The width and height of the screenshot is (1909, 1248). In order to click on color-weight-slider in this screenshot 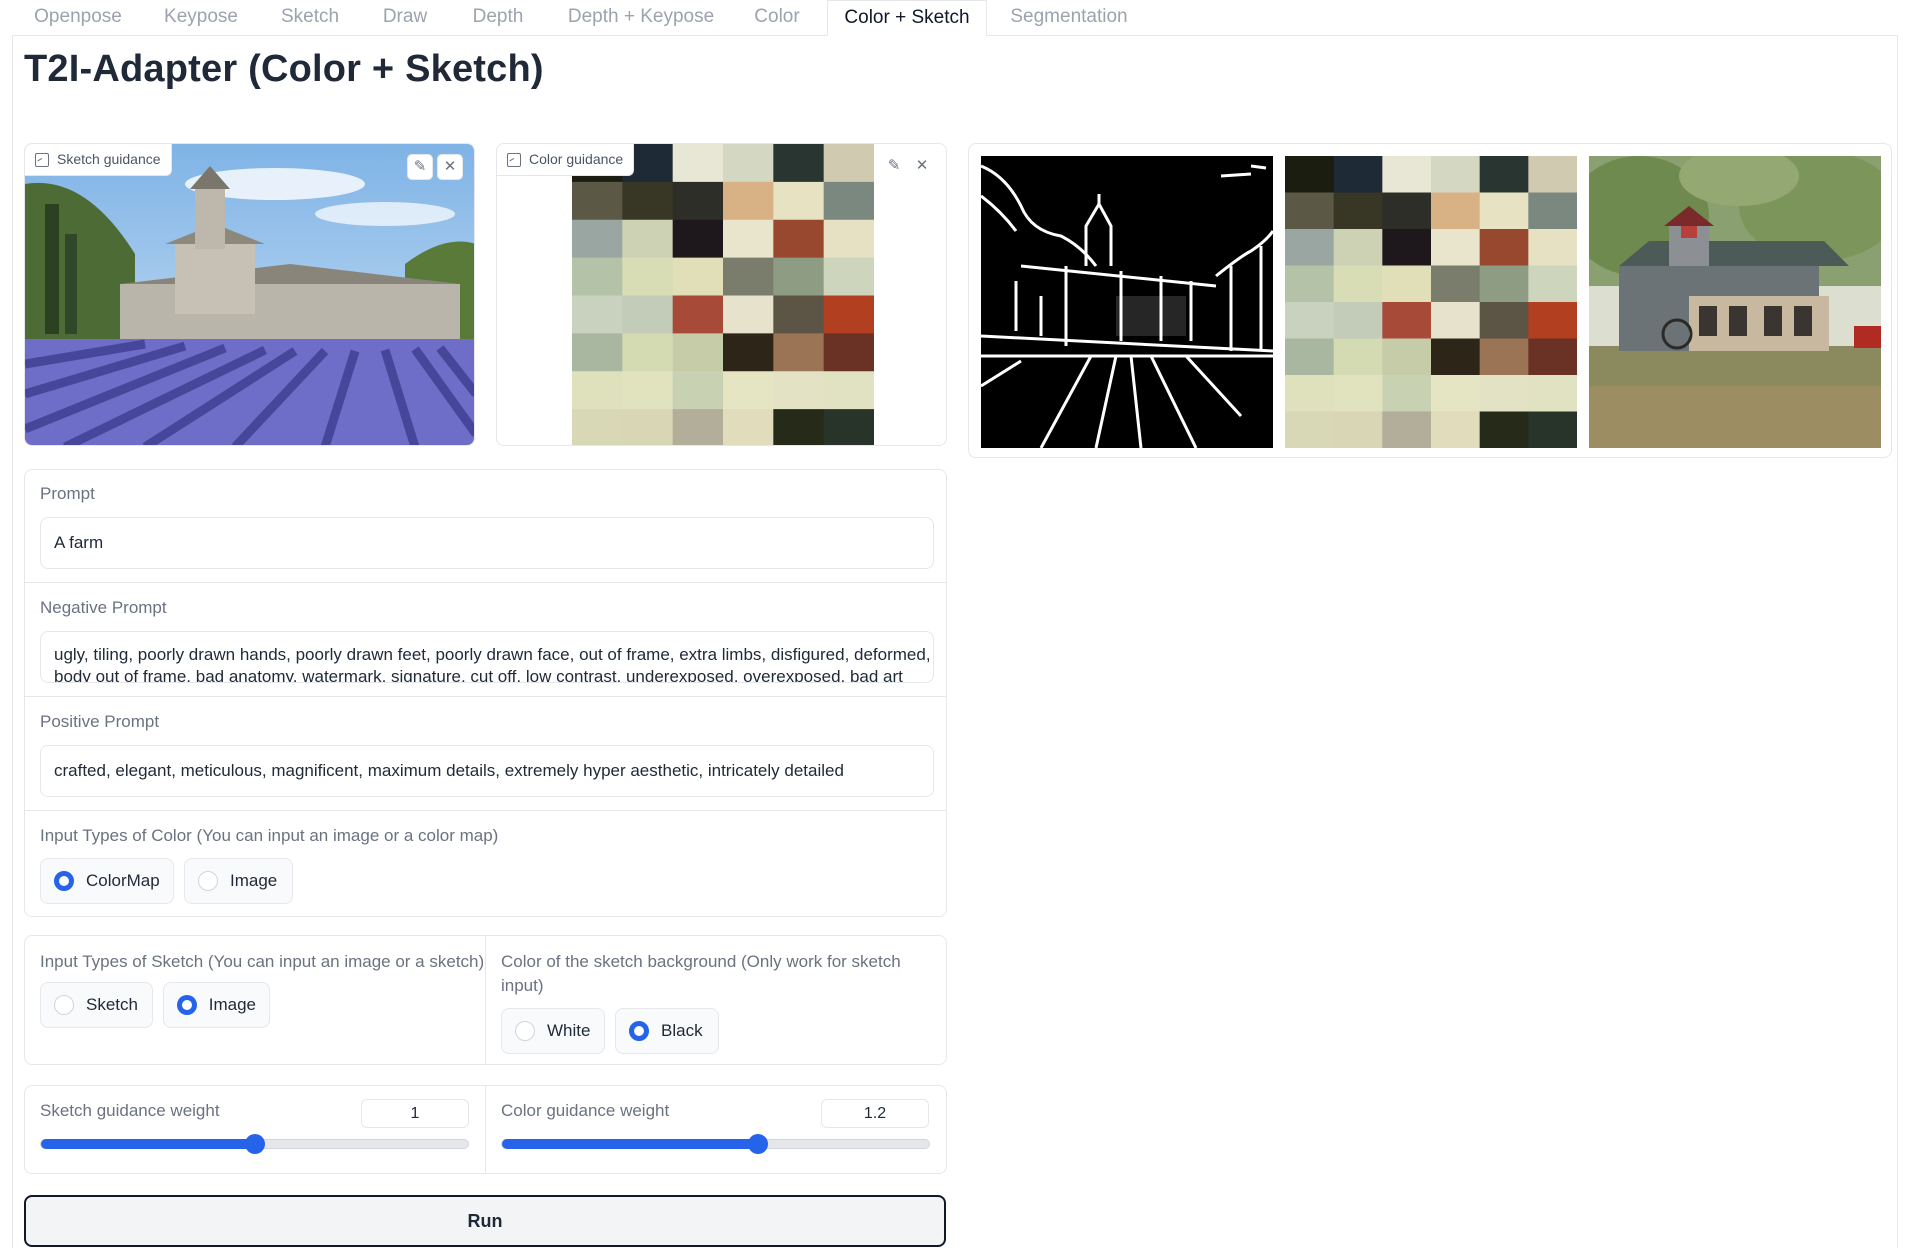, I will do `click(715, 1144)`.